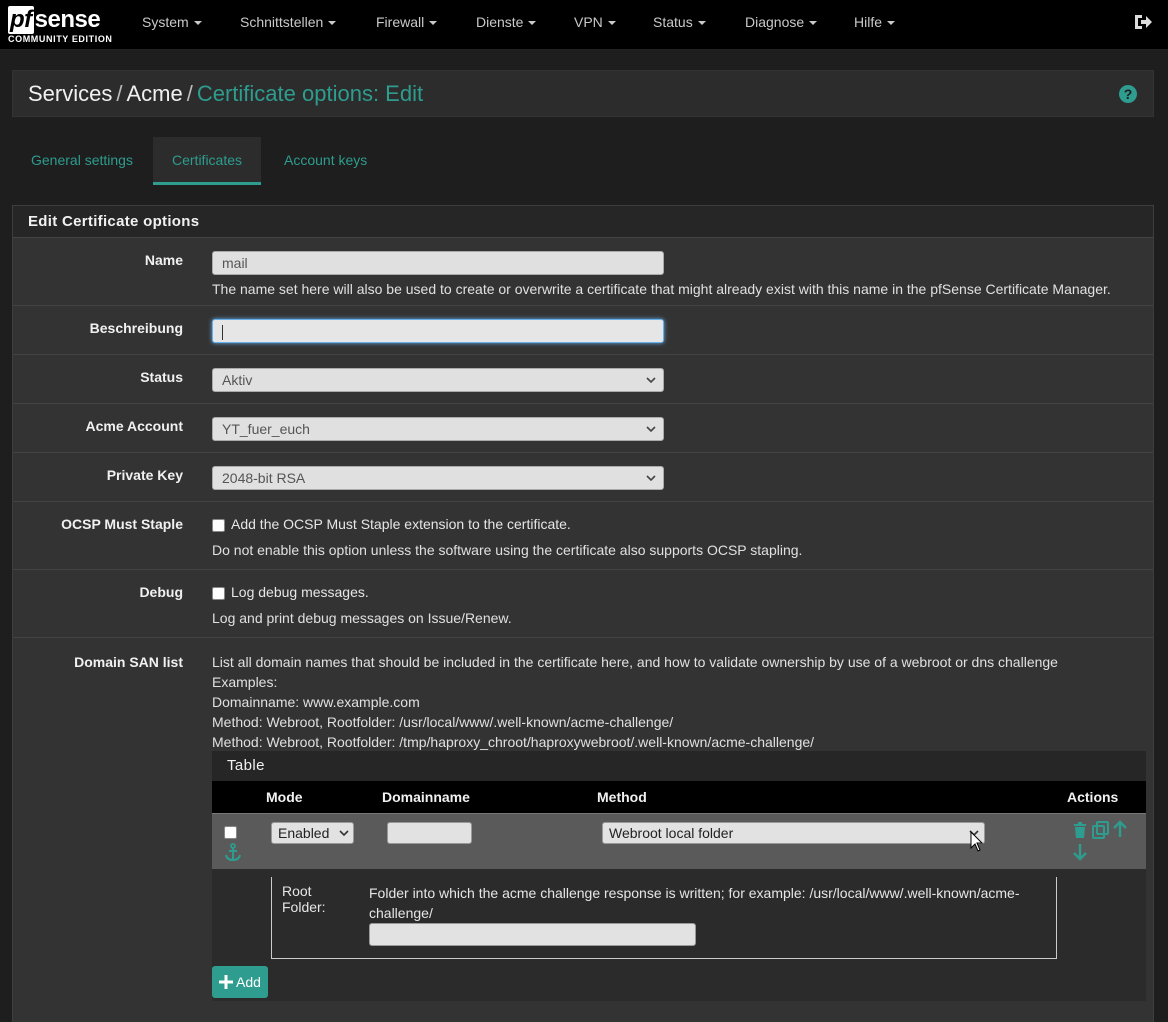 The height and width of the screenshot is (1022, 1168). What do you see at coordinates (288, 22) in the screenshot?
I see `nav-interfaces: Schnittstellen` at bounding box center [288, 22].